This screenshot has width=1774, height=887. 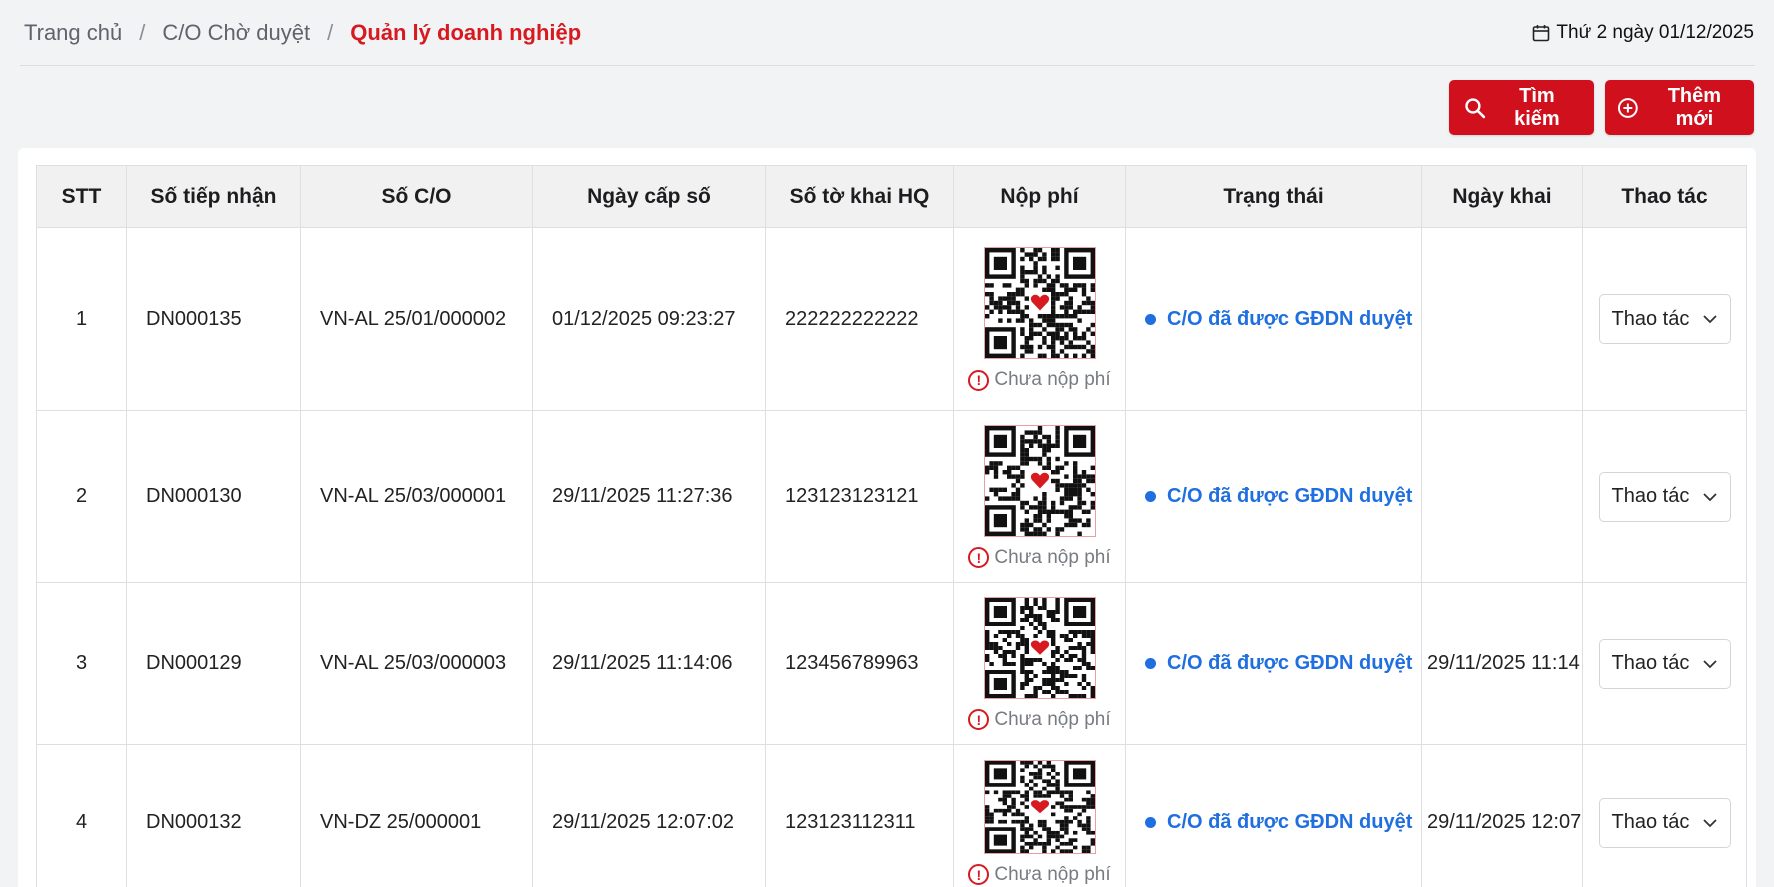 What do you see at coordinates (81, 496) in the screenshot?
I see `cell-stt: 2` at bounding box center [81, 496].